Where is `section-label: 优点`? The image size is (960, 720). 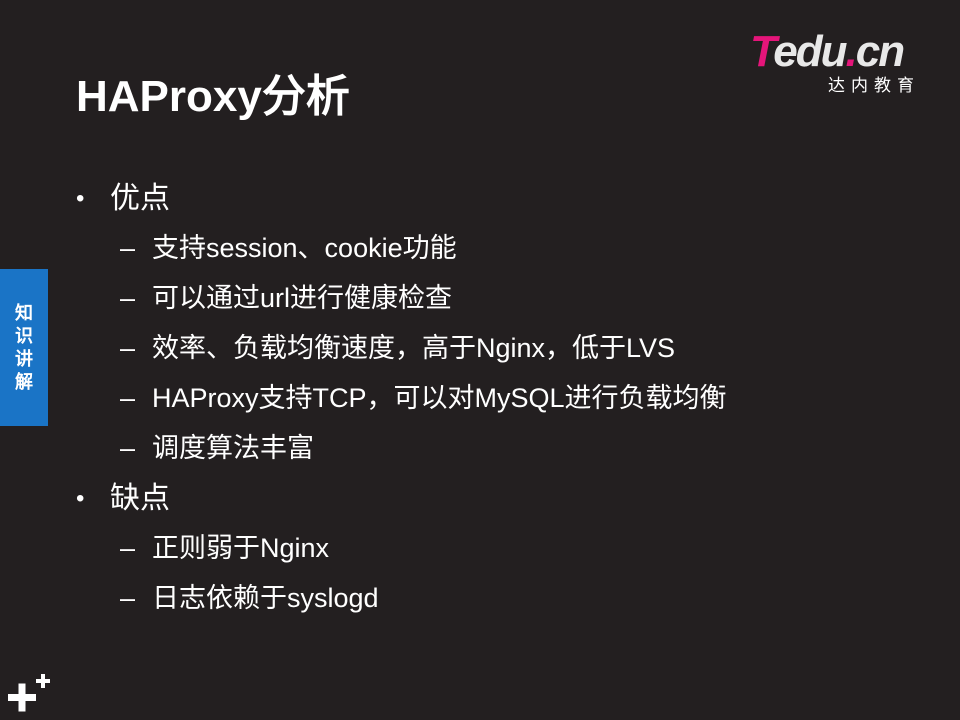
section-label: 优点 is located at coordinates (140, 198).